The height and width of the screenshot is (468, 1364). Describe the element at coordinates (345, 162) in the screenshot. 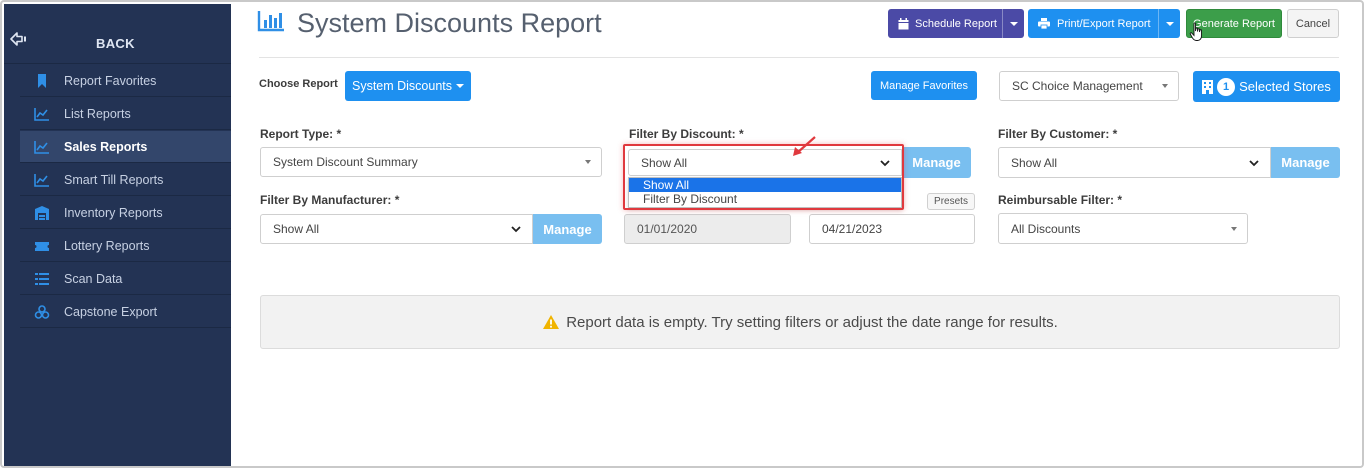

I see `report-type-value: System Discount Summary` at that location.